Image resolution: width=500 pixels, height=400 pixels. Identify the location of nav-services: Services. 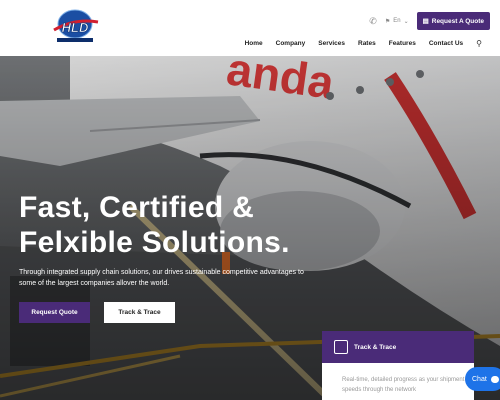
(331, 43).